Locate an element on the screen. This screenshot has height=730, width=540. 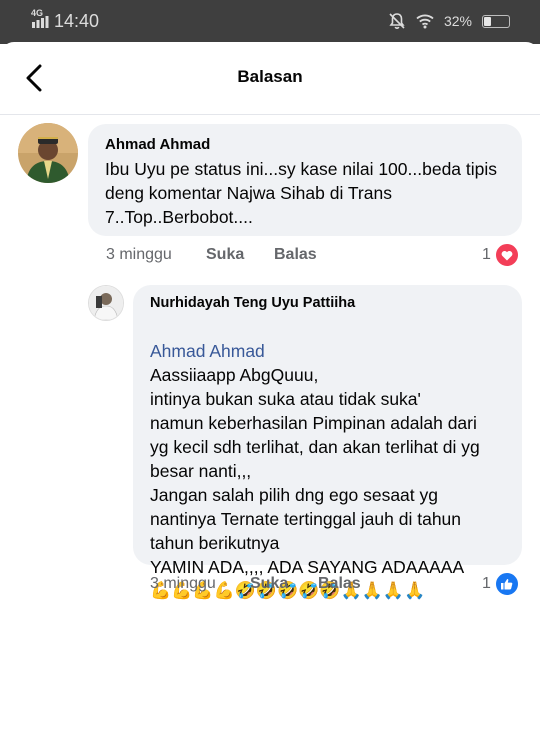
comment-actions: 3 minggu Suka Balas is located at coordinates (211, 255).